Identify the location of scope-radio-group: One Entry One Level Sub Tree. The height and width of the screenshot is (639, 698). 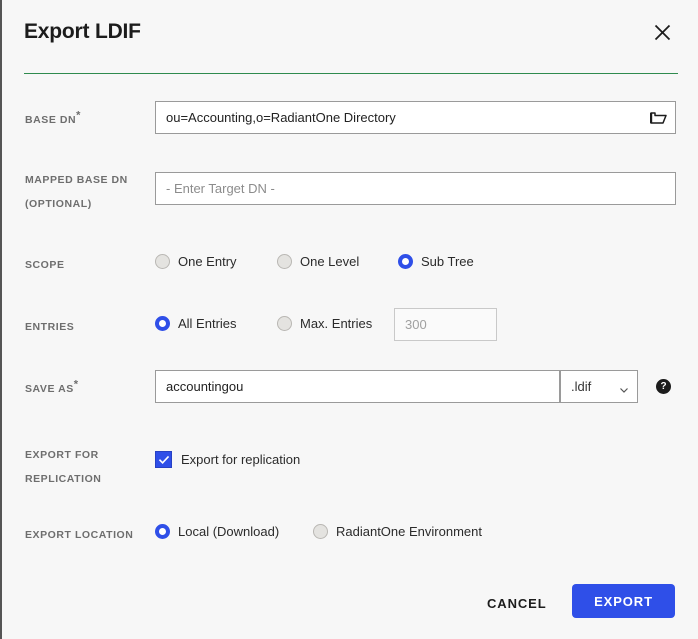
(314, 261).